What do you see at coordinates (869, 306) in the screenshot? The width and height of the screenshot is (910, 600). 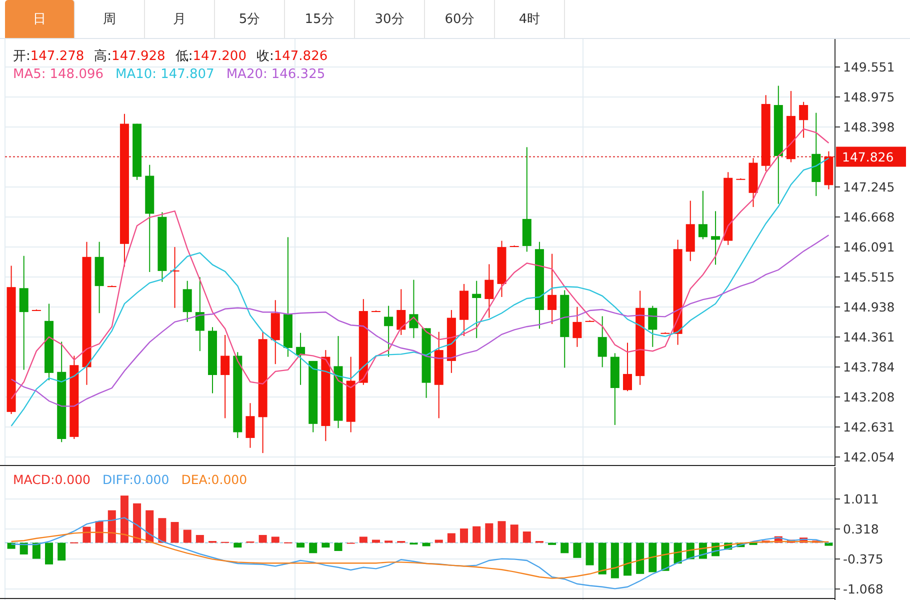 I see `axis-label: 144.938` at bounding box center [869, 306].